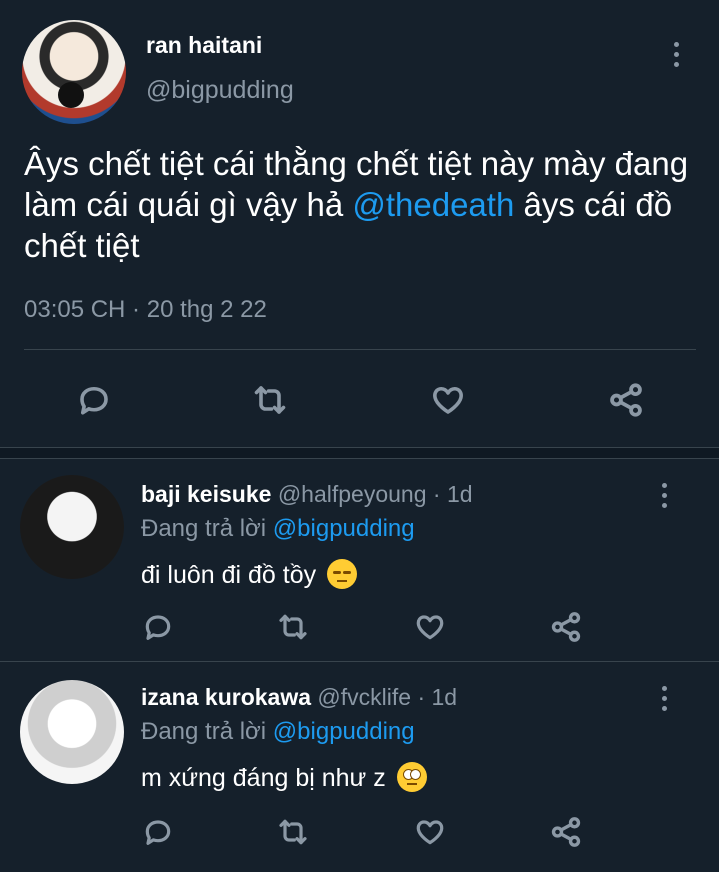 The image size is (719, 872). What do you see at coordinates (362, 75) in the screenshot?
I see `tweet-header: ran haitani @bigpudding` at bounding box center [362, 75].